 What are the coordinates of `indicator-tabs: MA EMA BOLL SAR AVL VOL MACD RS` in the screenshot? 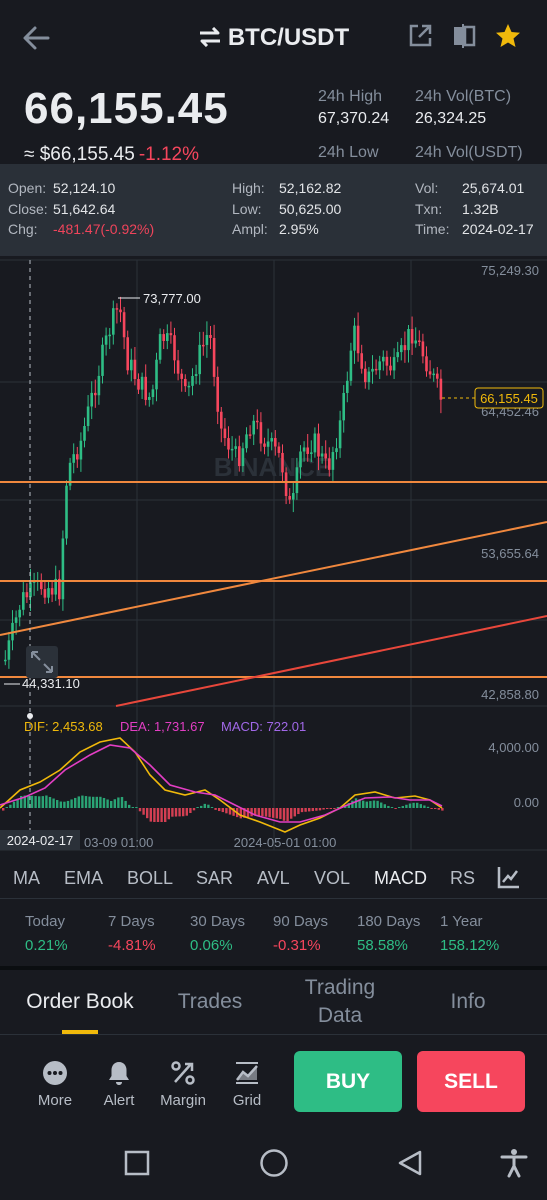 It's located at (273, 878).